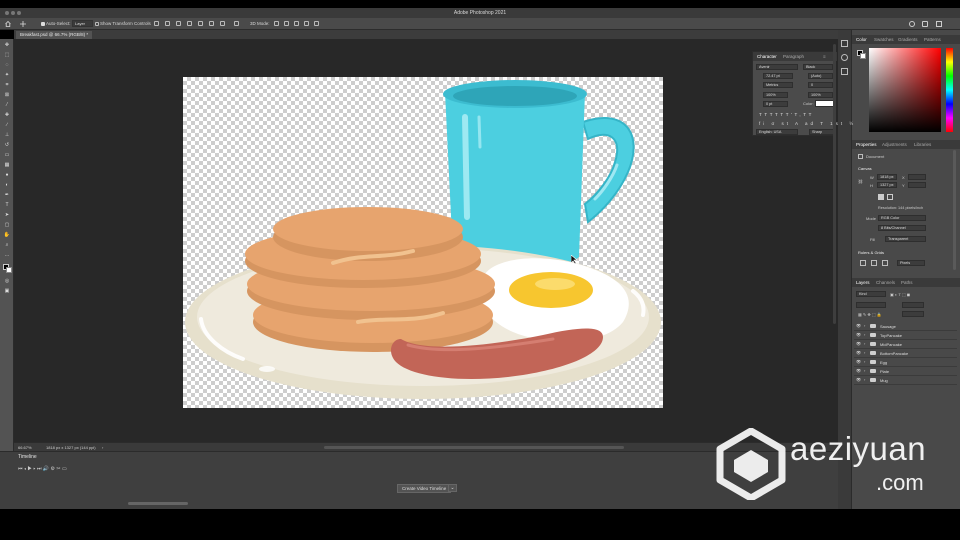  What do you see at coordinates (82, 23) in the screenshot?
I see `auto-select-dropdown: Layer` at bounding box center [82, 23].